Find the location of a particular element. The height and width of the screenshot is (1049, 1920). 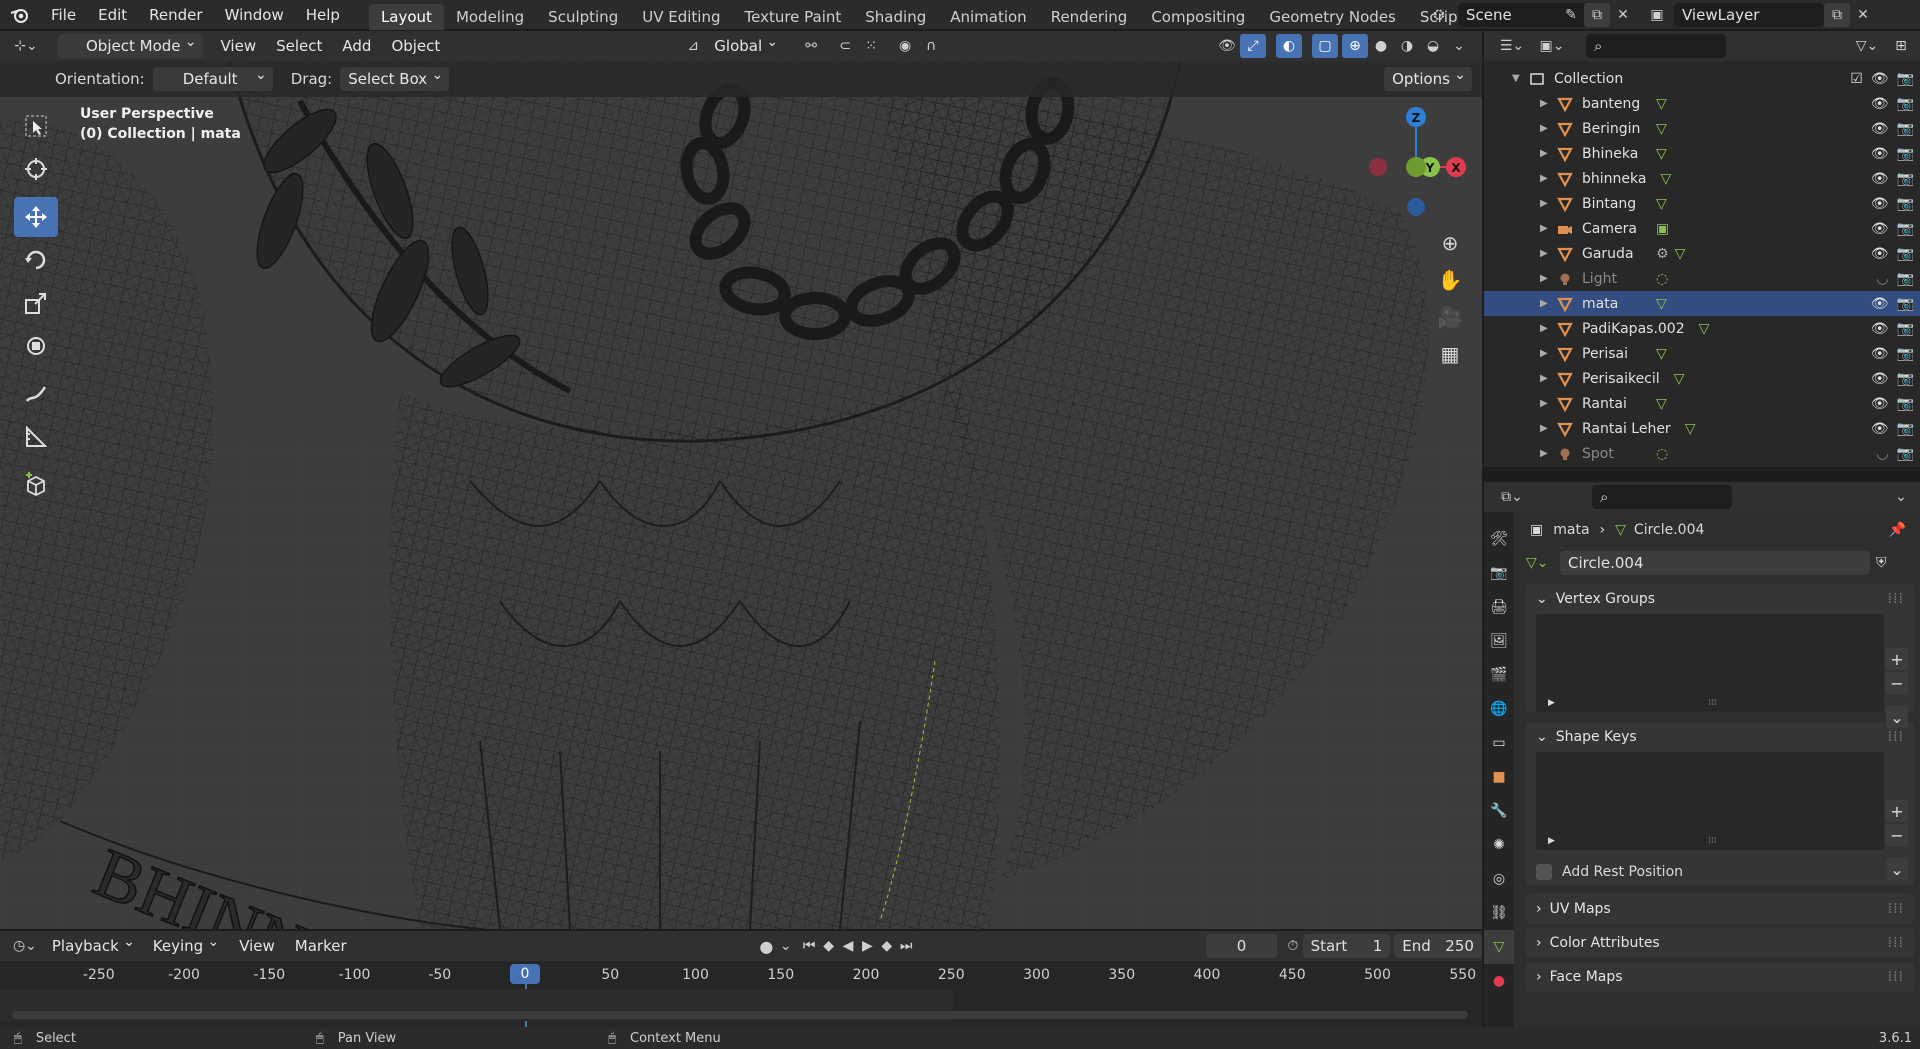

delete-view-layer-icon: ✕ is located at coordinates (1863, 15).